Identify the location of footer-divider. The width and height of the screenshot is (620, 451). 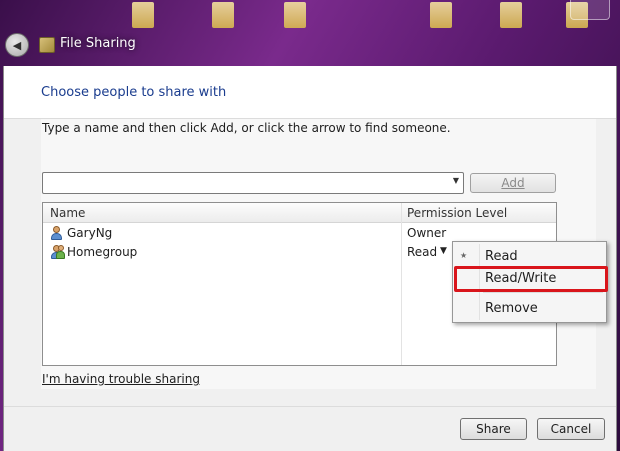
(310, 406).